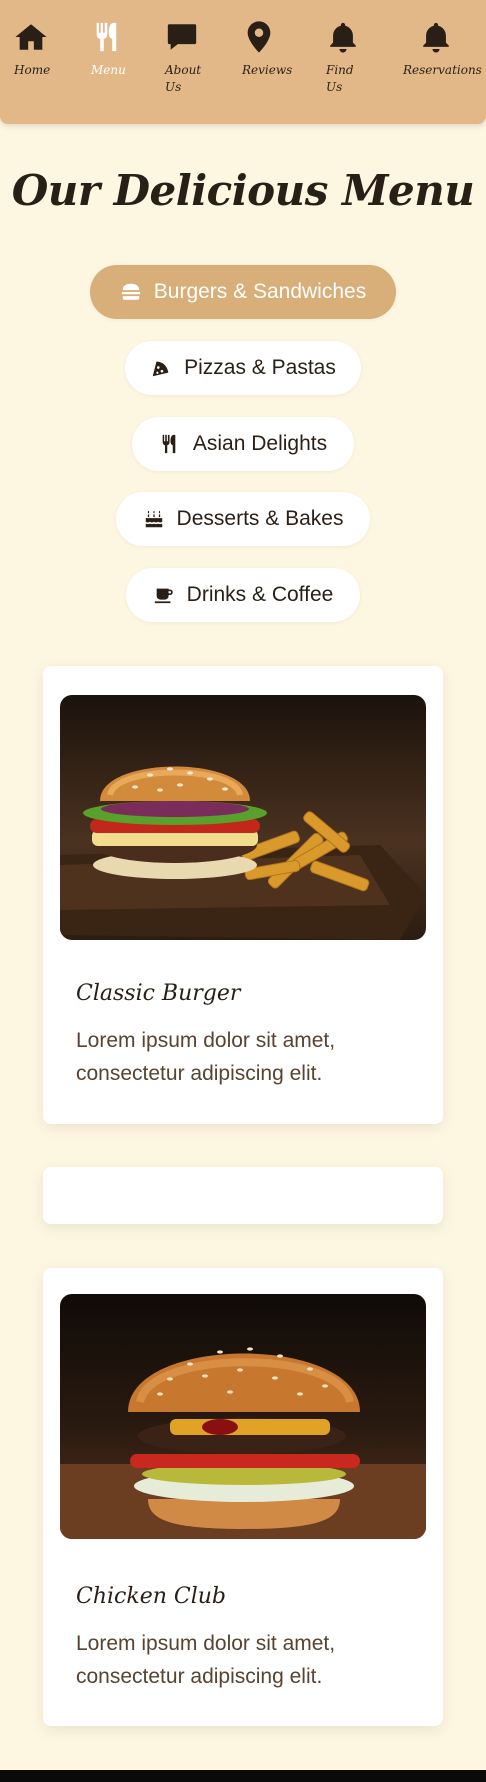  What do you see at coordinates (260, 367) in the screenshot?
I see `category-label: Pizzas & Pastas` at bounding box center [260, 367].